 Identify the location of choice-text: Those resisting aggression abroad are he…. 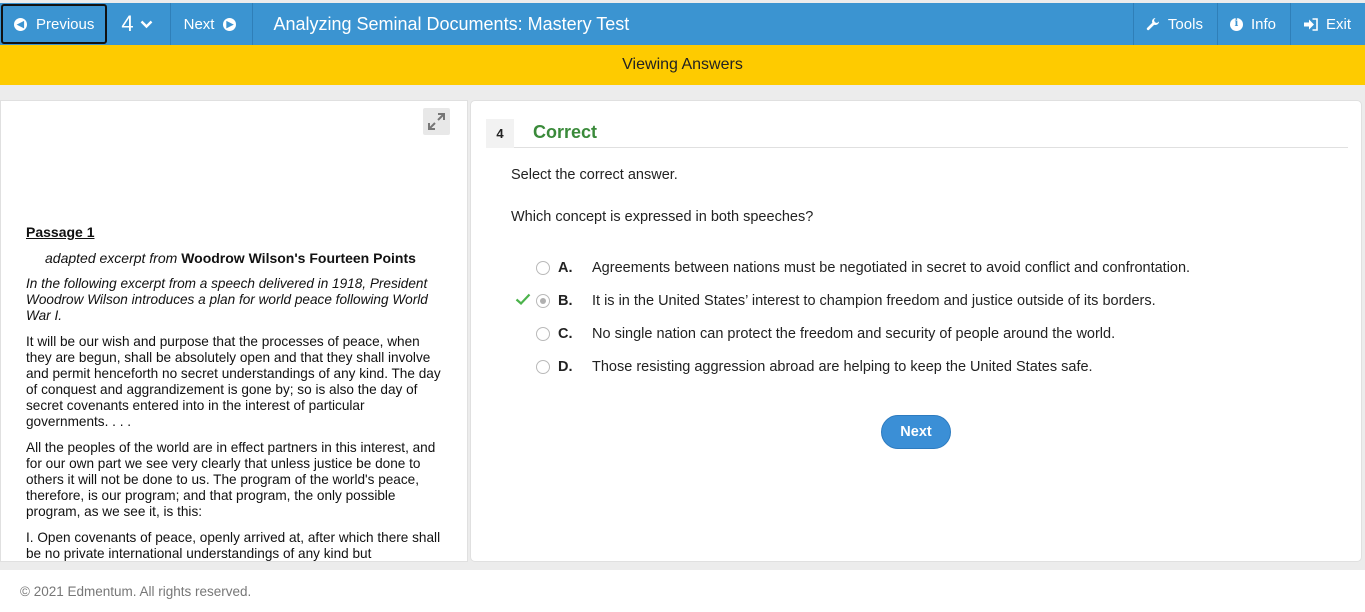
(842, 366).